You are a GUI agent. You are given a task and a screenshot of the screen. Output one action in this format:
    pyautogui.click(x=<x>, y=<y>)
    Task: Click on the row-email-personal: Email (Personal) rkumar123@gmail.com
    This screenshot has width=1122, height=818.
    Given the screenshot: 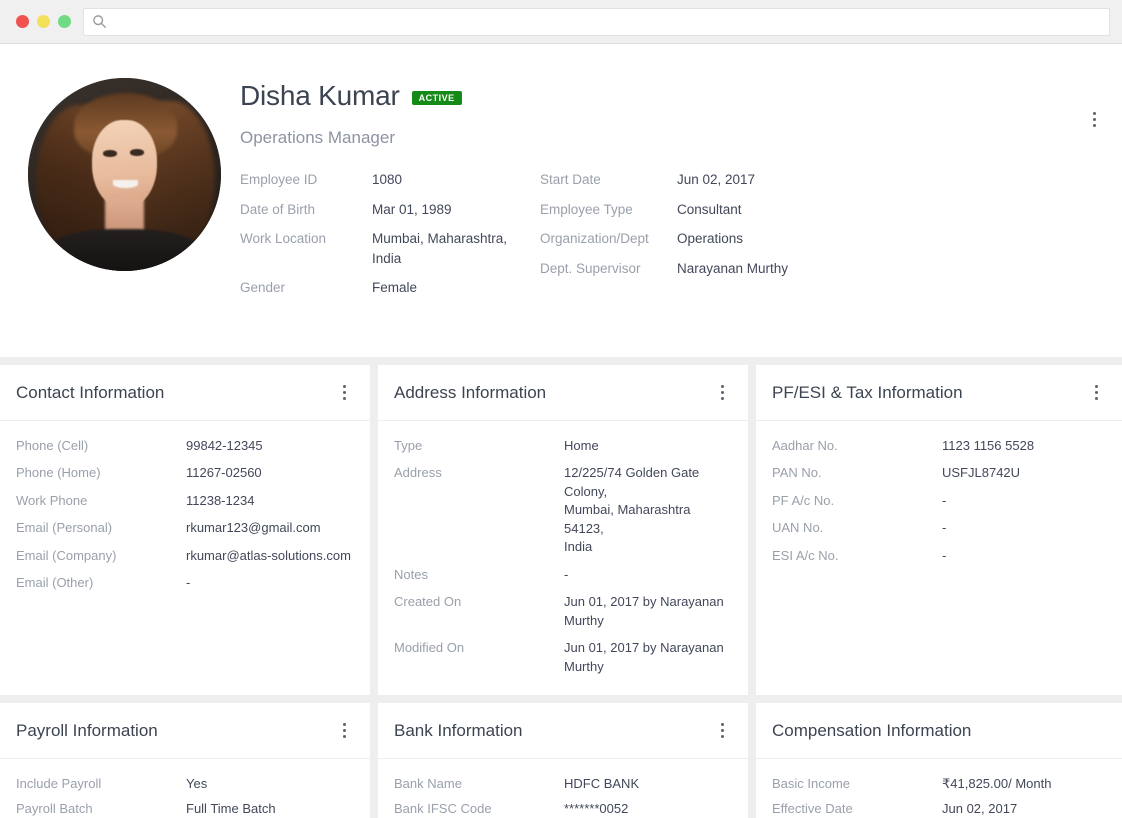 What is the action you would take?
    pyautogui.click(x=185, y=528)
    